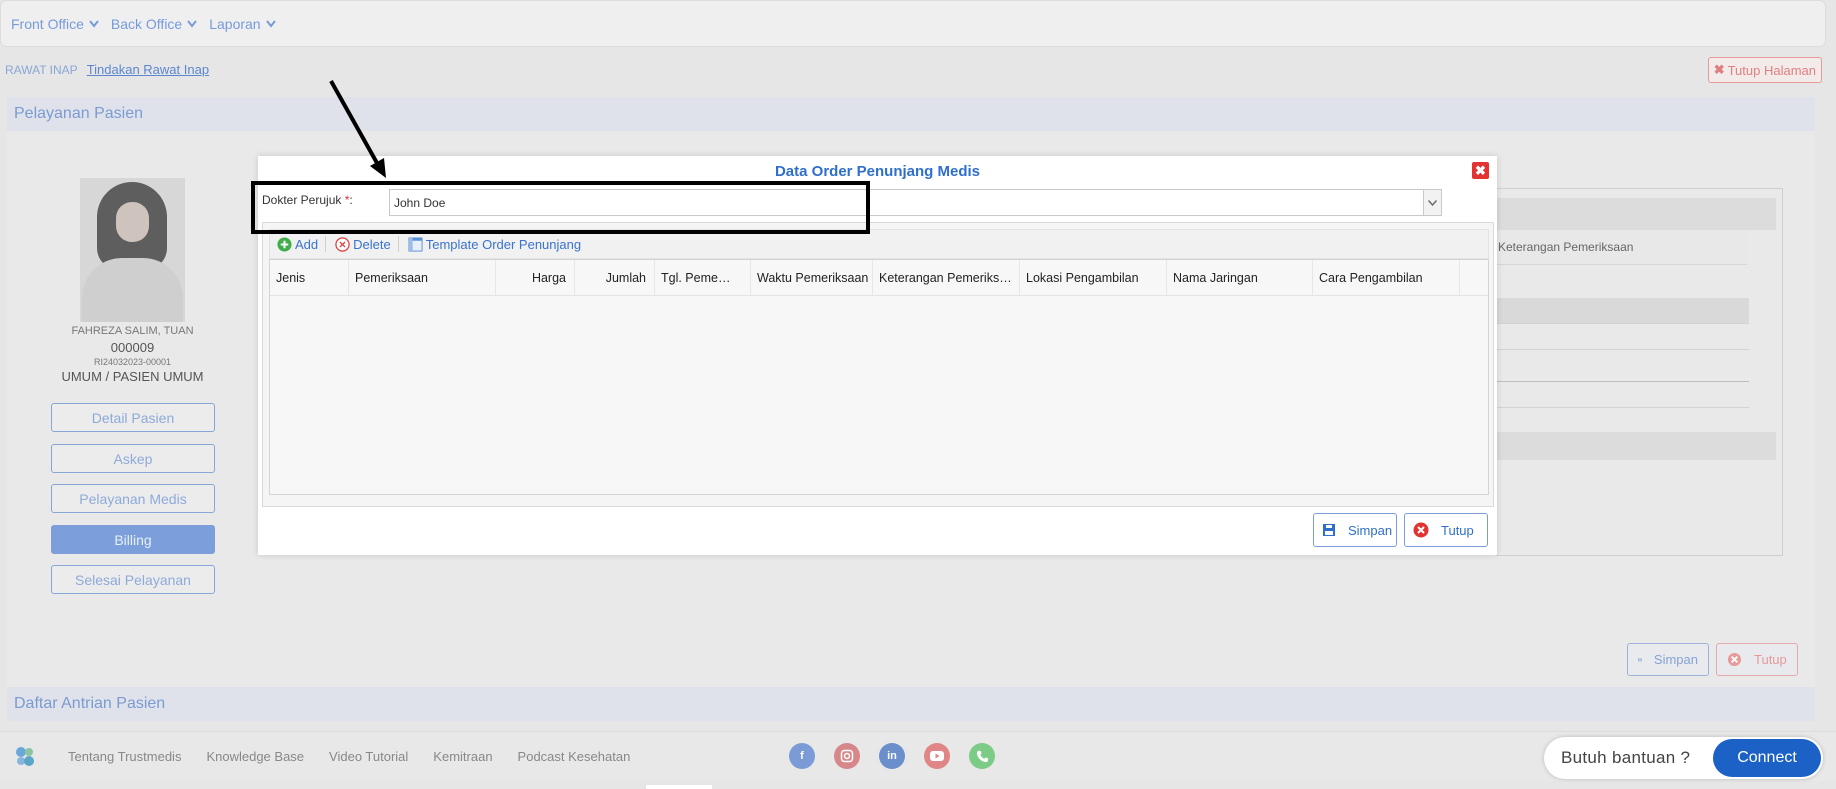 This screenshot has width=1836, height=789. Describe the element at coordinates (982, 756) in the screenshot. I see `phone-icon` at that location.